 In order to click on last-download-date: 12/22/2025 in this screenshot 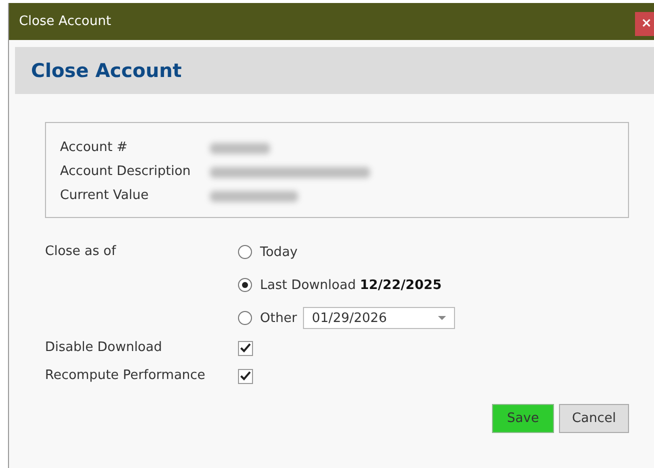, I will do `click(401, 285)`.